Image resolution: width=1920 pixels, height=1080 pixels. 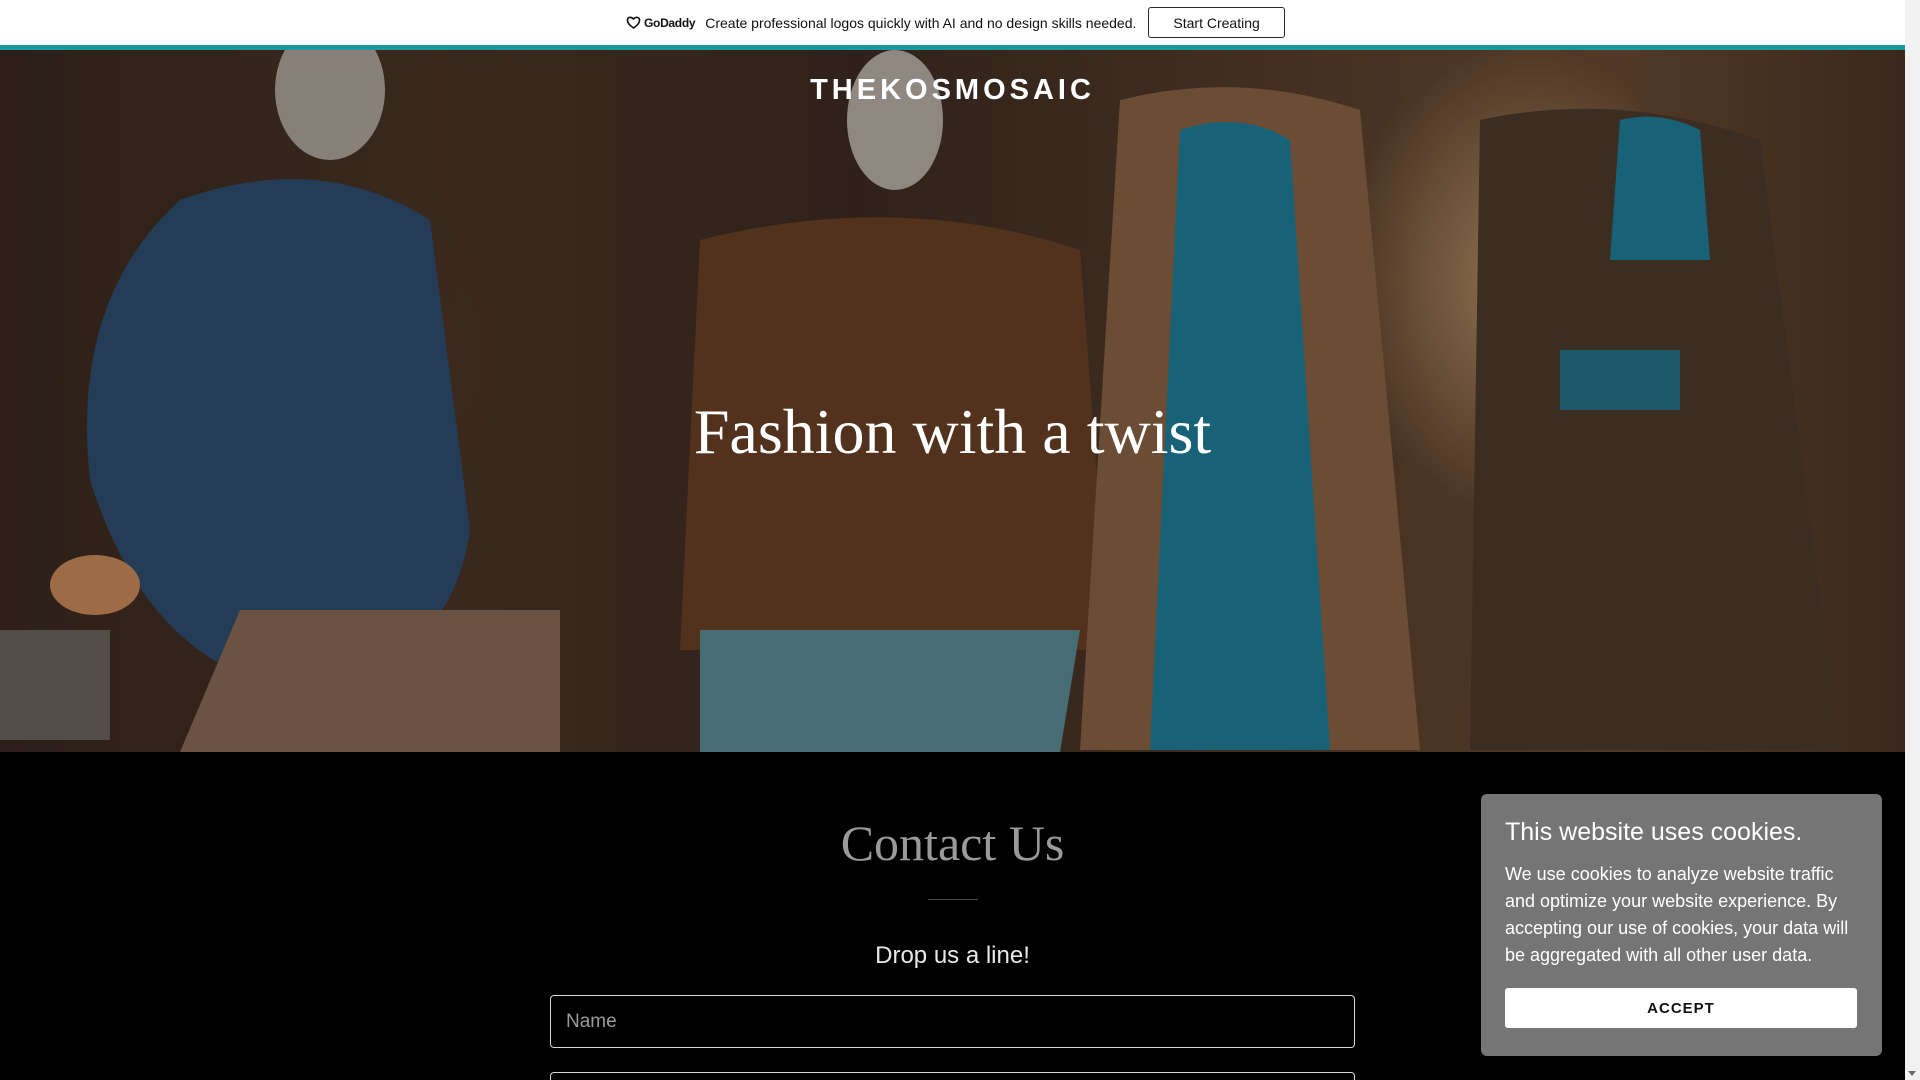 I want to click on scroll-down-arrow-icon, so click(x=1912, y=1073).